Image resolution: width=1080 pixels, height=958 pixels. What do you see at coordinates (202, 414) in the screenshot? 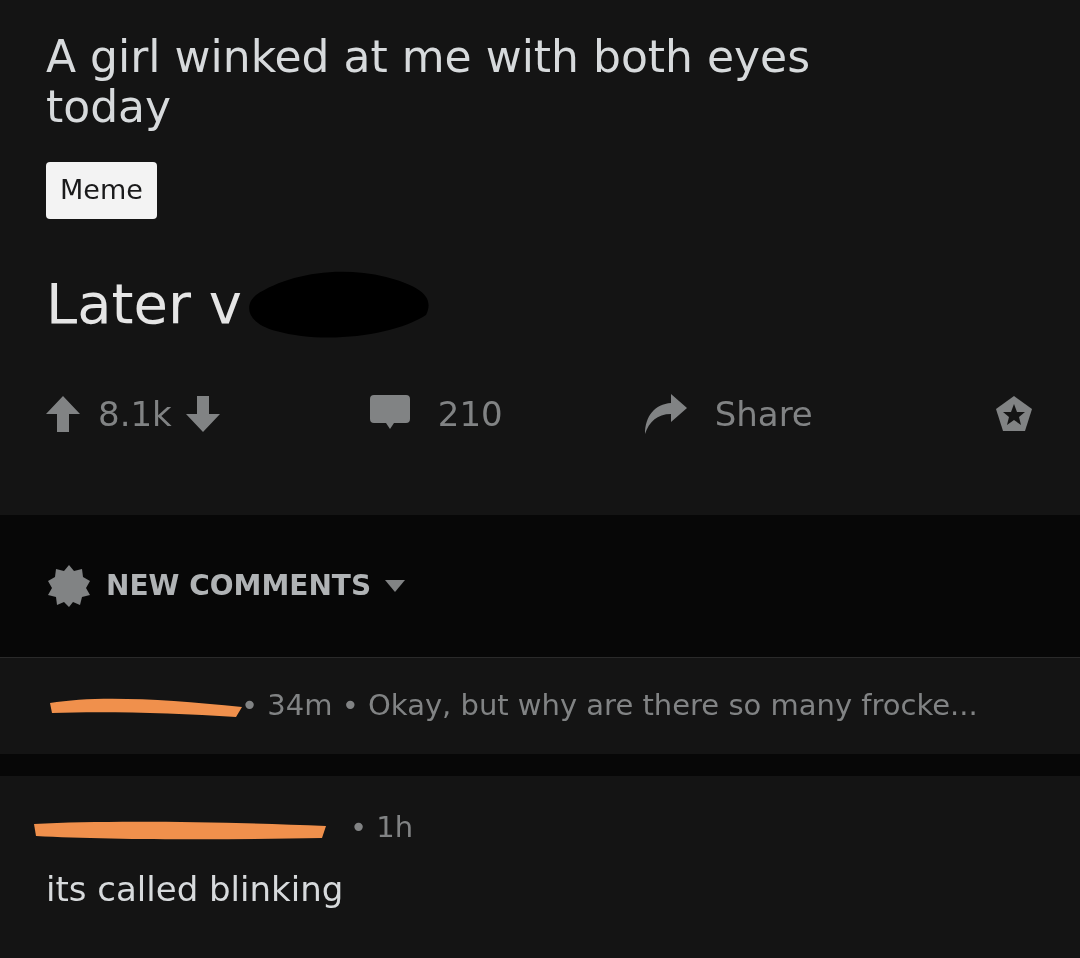
I see `downvote-icon` at bounding box center [202, 414].